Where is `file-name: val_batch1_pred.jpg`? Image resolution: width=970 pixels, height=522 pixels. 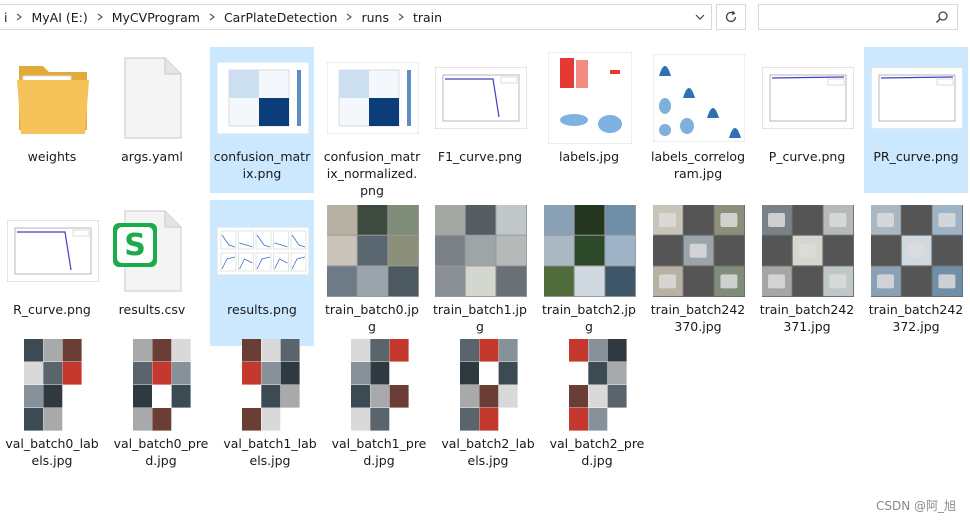
file-name: val_batch1_pred.jpg is located at coordinates (379, 452).